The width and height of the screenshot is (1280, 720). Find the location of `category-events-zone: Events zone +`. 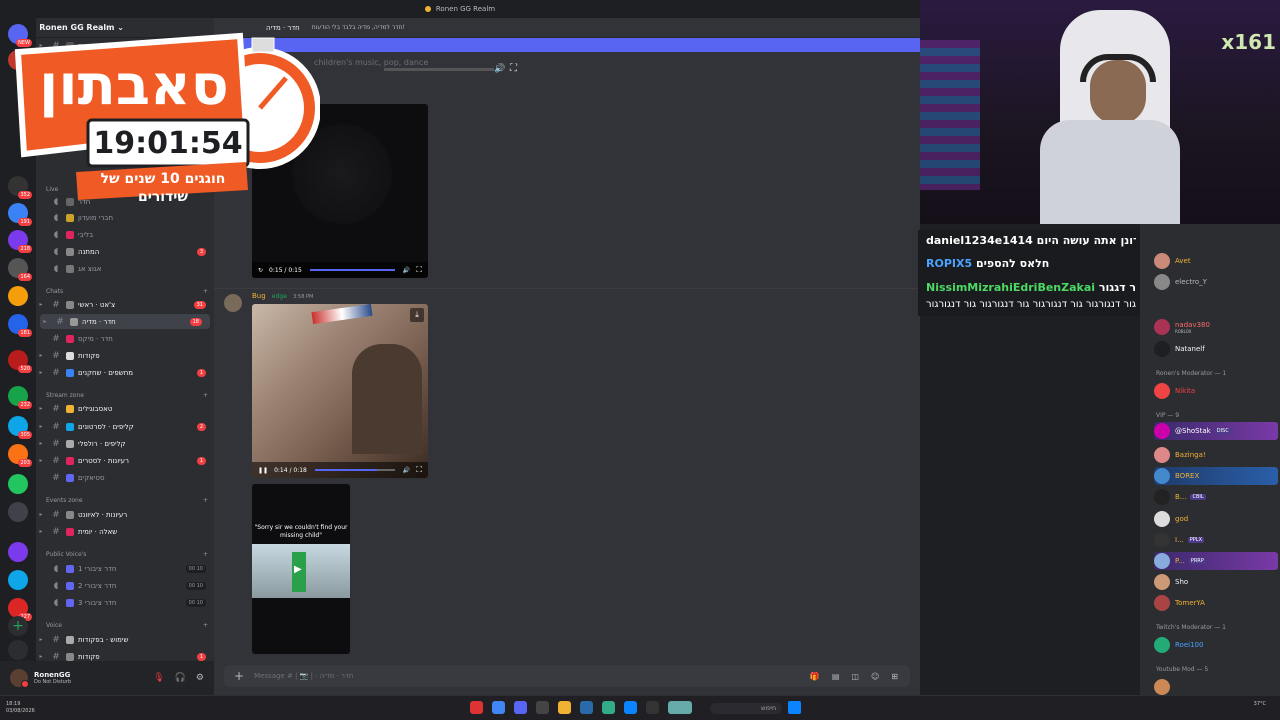

category-events-zone: Events zone + is located at coordinates (127, 500).